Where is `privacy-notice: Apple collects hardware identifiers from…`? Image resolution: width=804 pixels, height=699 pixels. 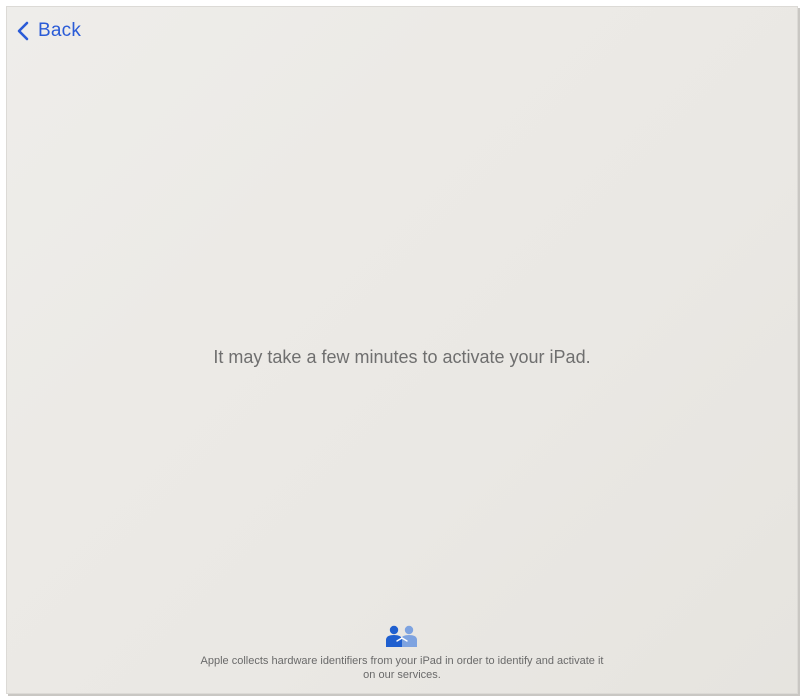
privacy-notice: Apple collects hardware identifiers from… is located at coordinates (402, 668).